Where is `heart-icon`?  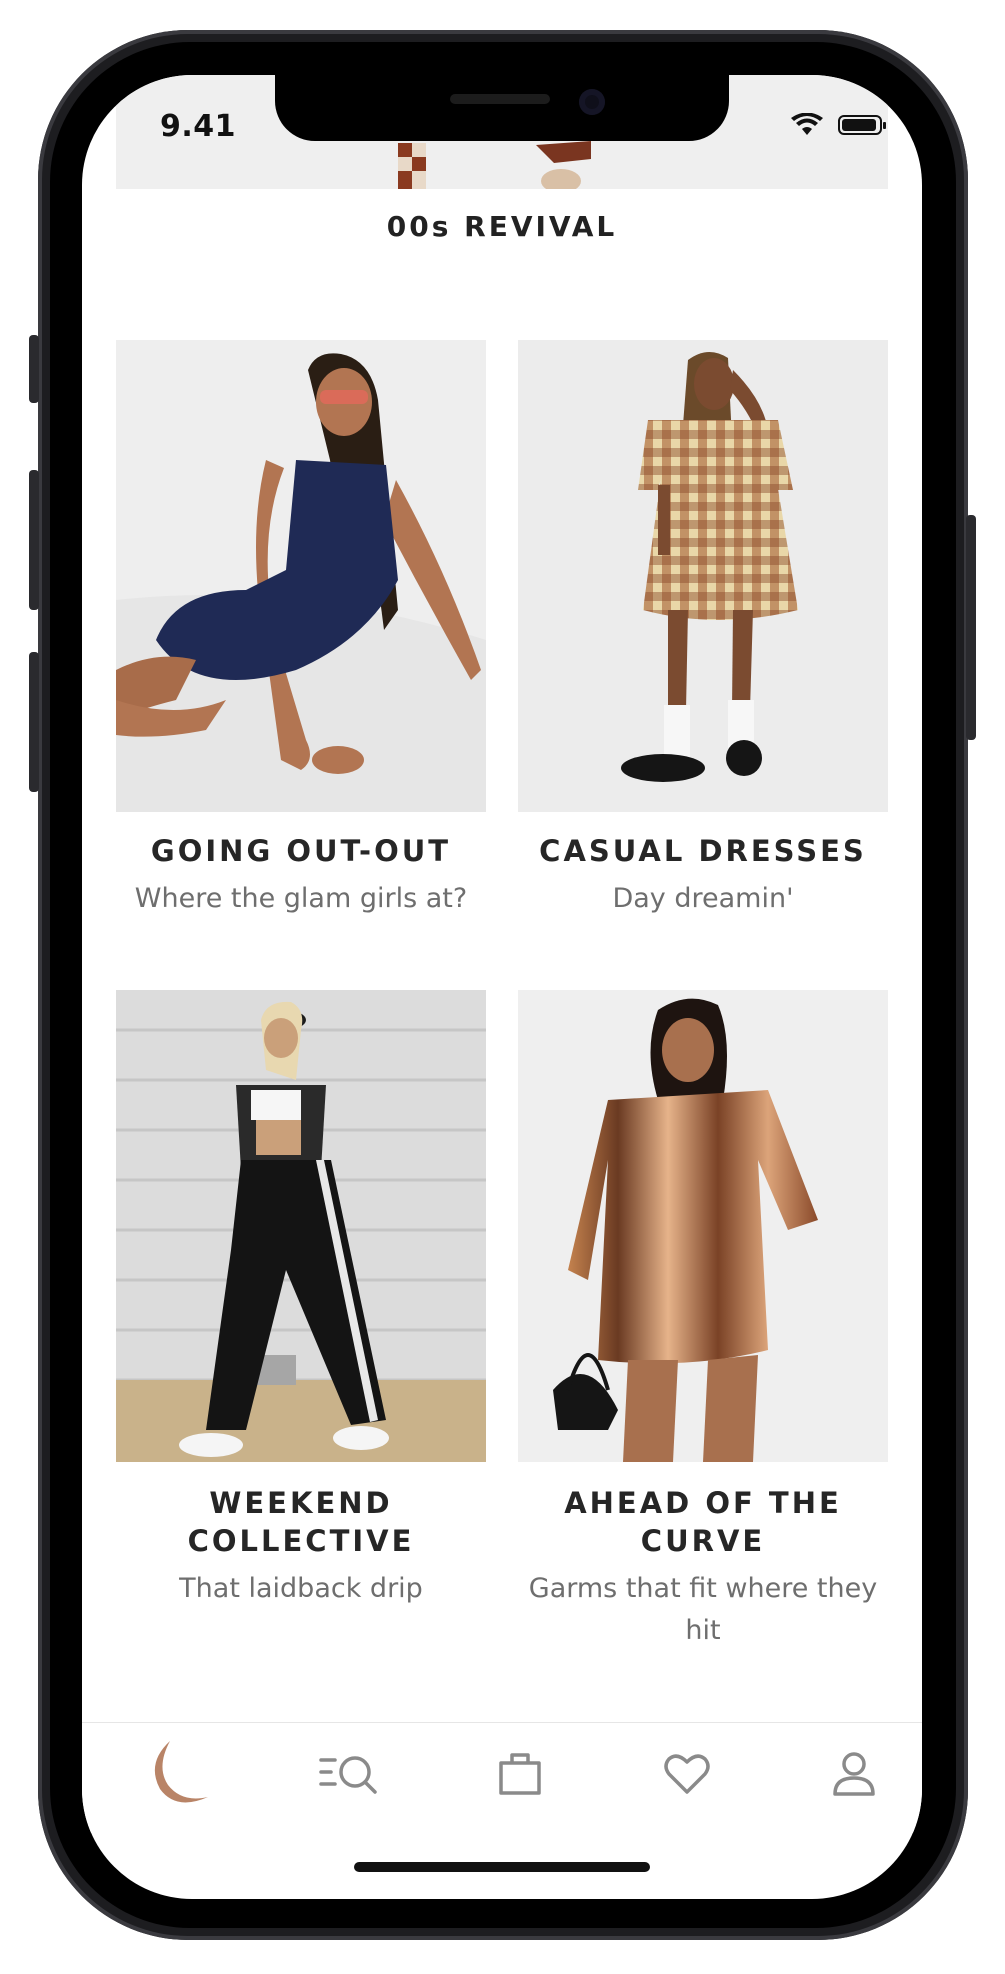 heart-icon is located at coordinates (687, 1774).